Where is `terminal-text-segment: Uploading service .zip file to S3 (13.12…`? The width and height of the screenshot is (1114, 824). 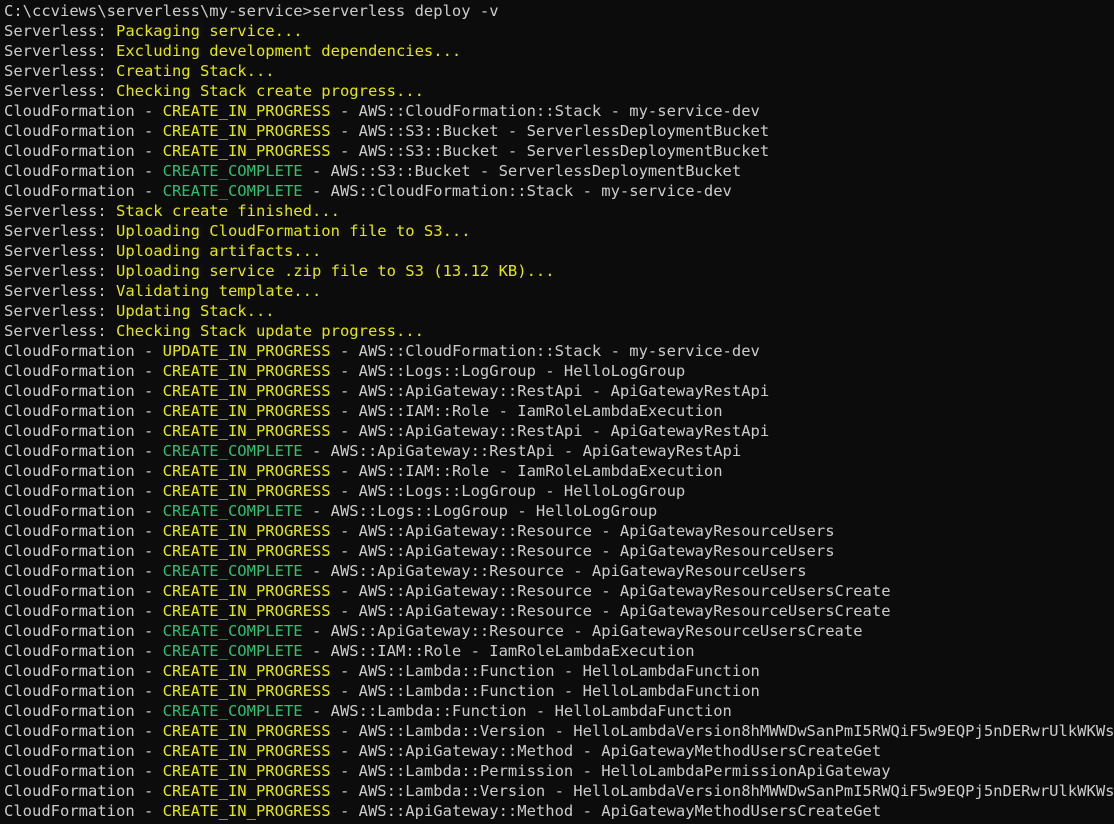
terminal-text-segment: Uploading service .zip file to S3 (13.12… is located at coordinates (335, 271).